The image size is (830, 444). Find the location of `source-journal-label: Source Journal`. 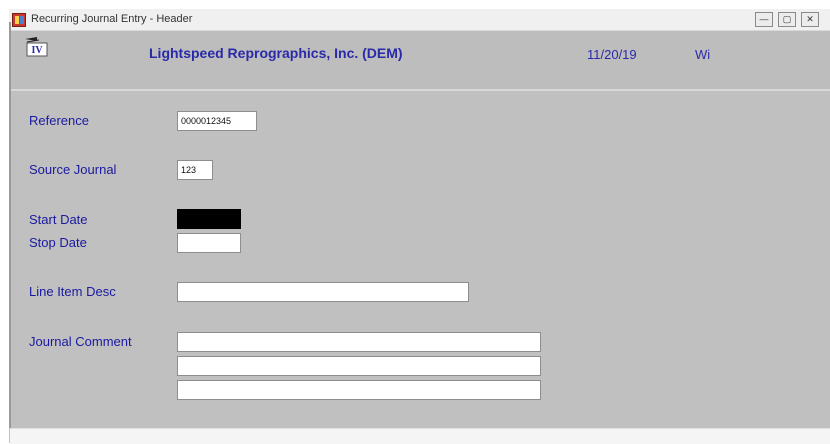

source-journal-label: Source Journal is located at coordinates (73, 169).